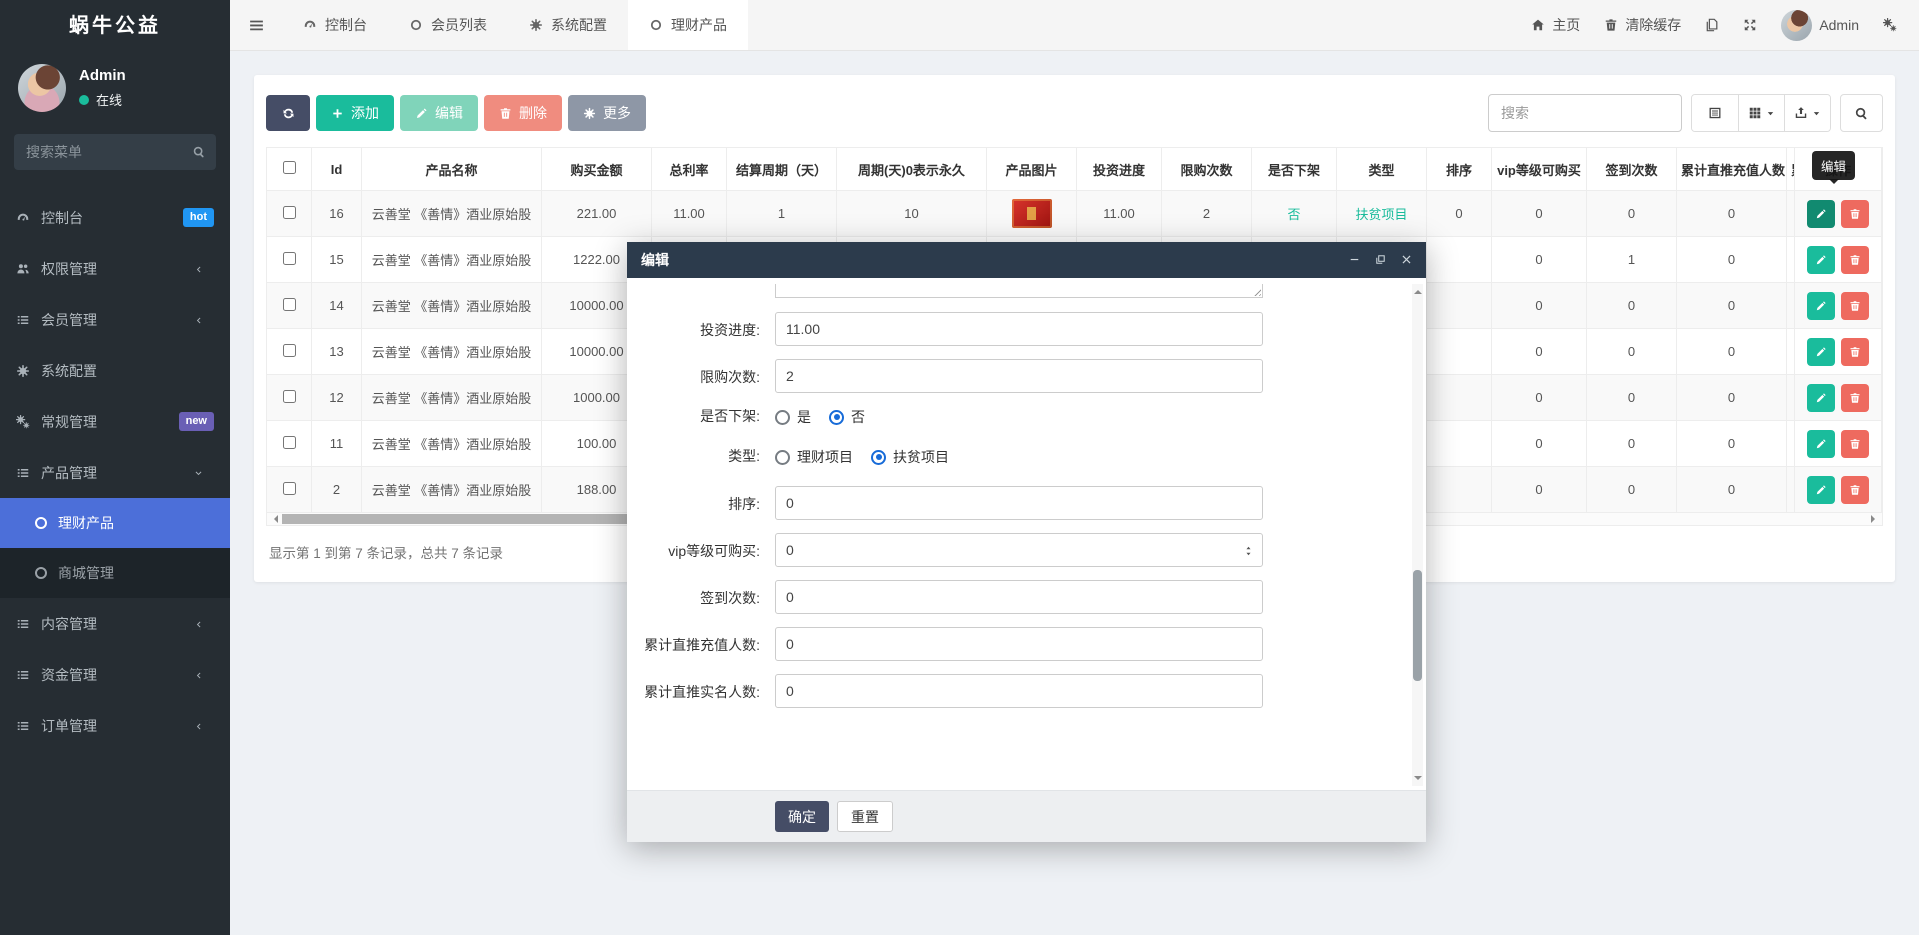 The width and height of the screenshot is (1919, 935). I want to click on sidebar-item-内容管理: 内容管理, so click(115, 623).